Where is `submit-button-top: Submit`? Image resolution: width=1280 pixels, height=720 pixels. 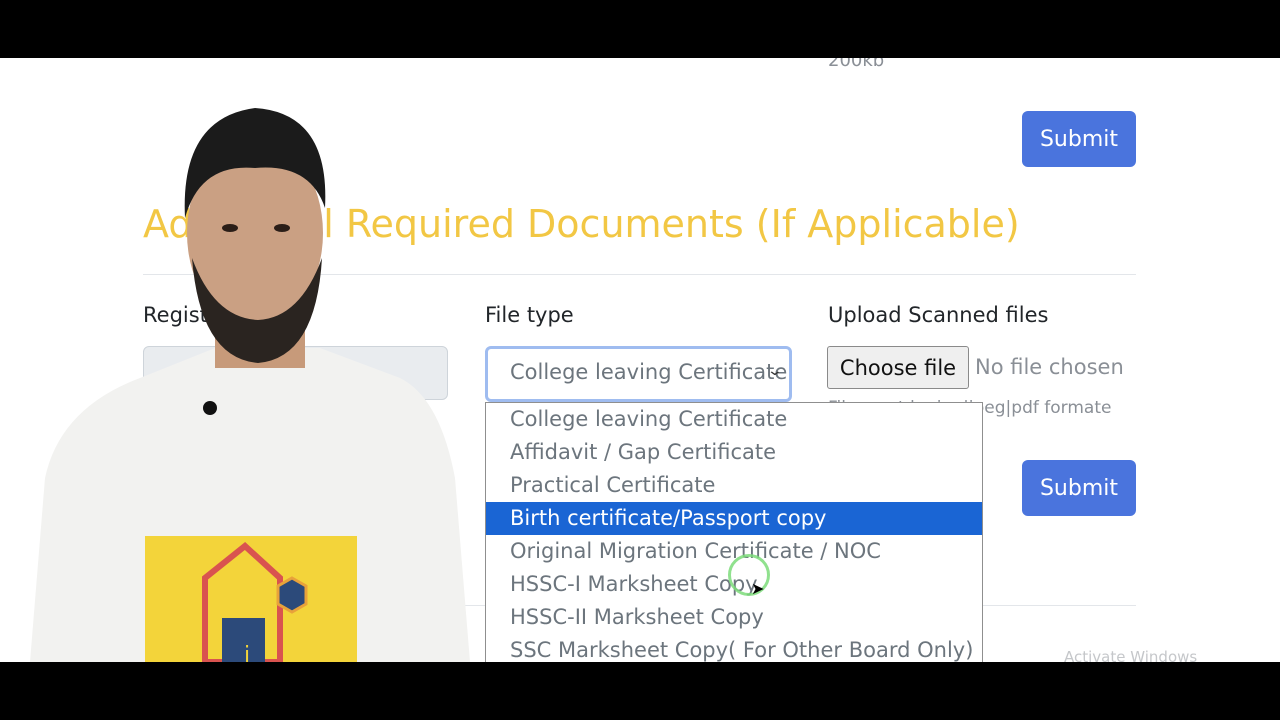
submit-button-top: Submit is located at coordinates (1079, 139).